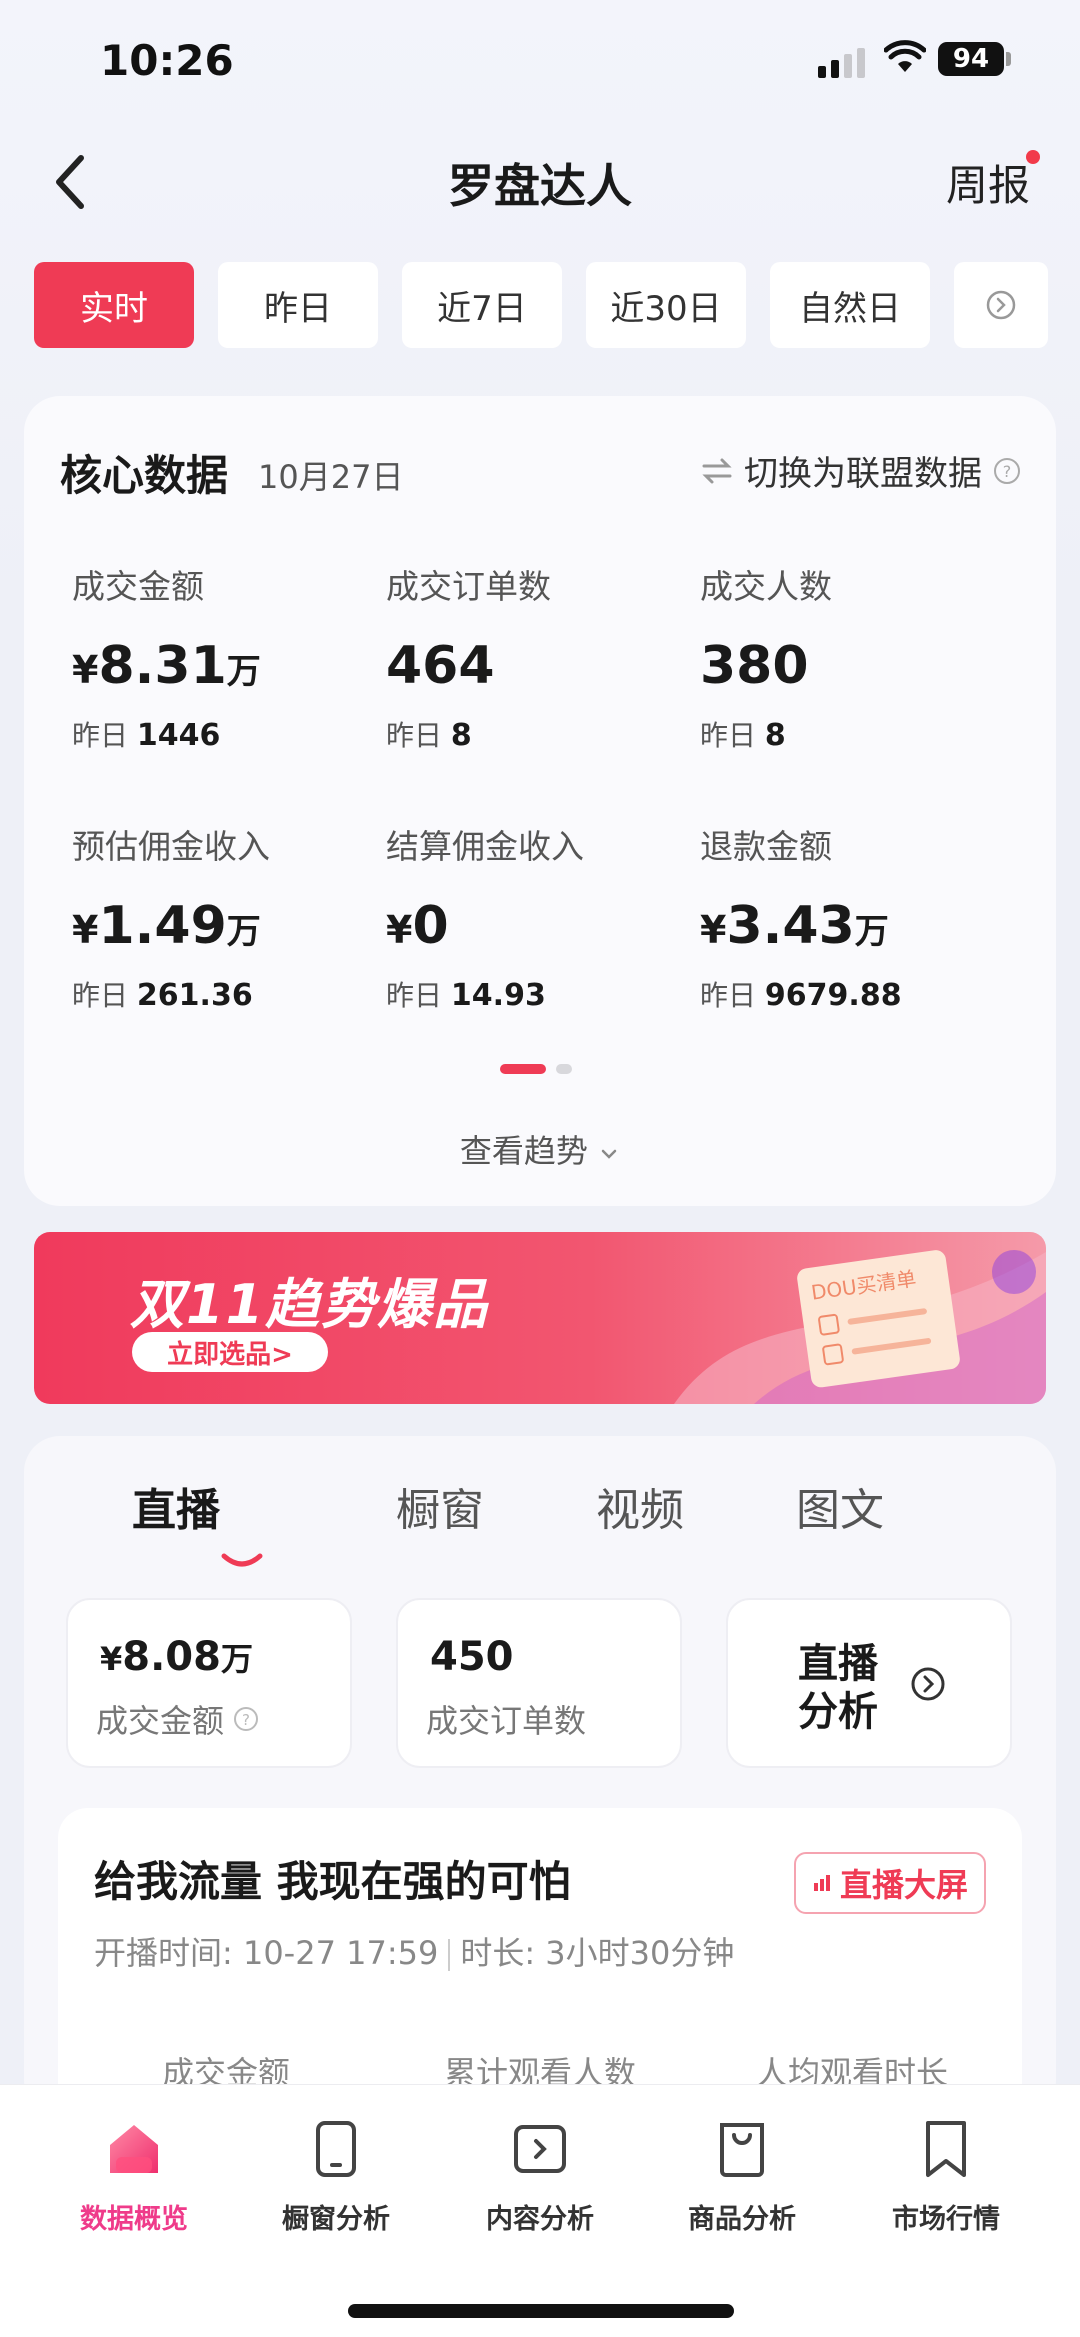  Describe the element at coordinates (222, 994) in the screenshot. I see `metric-previous: 昨日 261.36` at that location.